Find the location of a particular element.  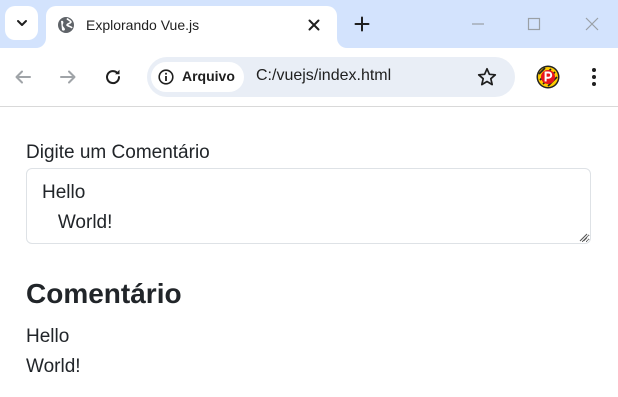

chevron-down-icon is located at coordinates (21, 23).